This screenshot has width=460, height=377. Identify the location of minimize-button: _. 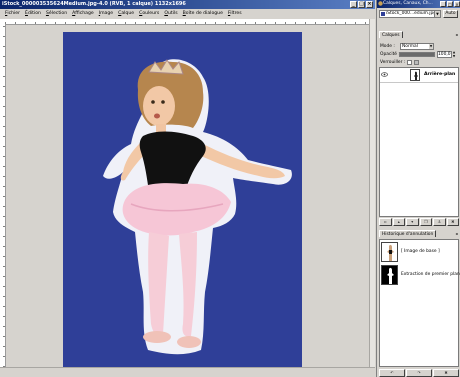
(353, 4).